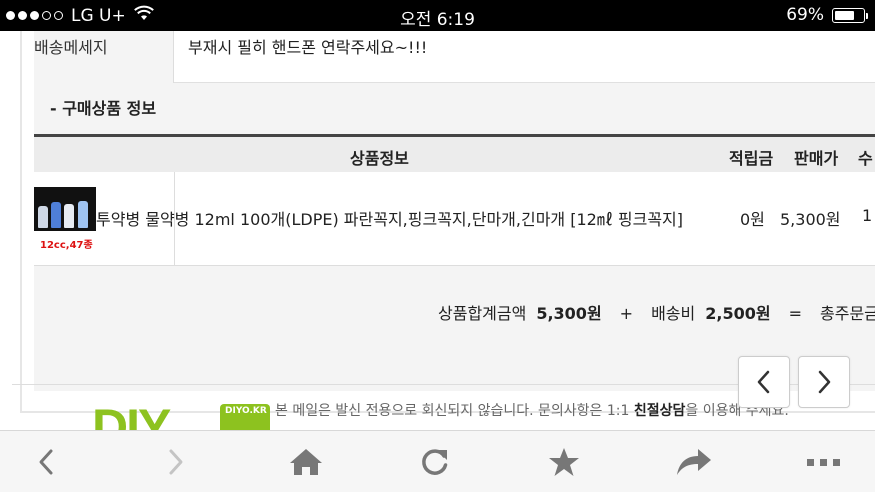  Describe the element at coordinates (673, 313) in the screenshot. I see `shipping-label: 배송비` at that location.